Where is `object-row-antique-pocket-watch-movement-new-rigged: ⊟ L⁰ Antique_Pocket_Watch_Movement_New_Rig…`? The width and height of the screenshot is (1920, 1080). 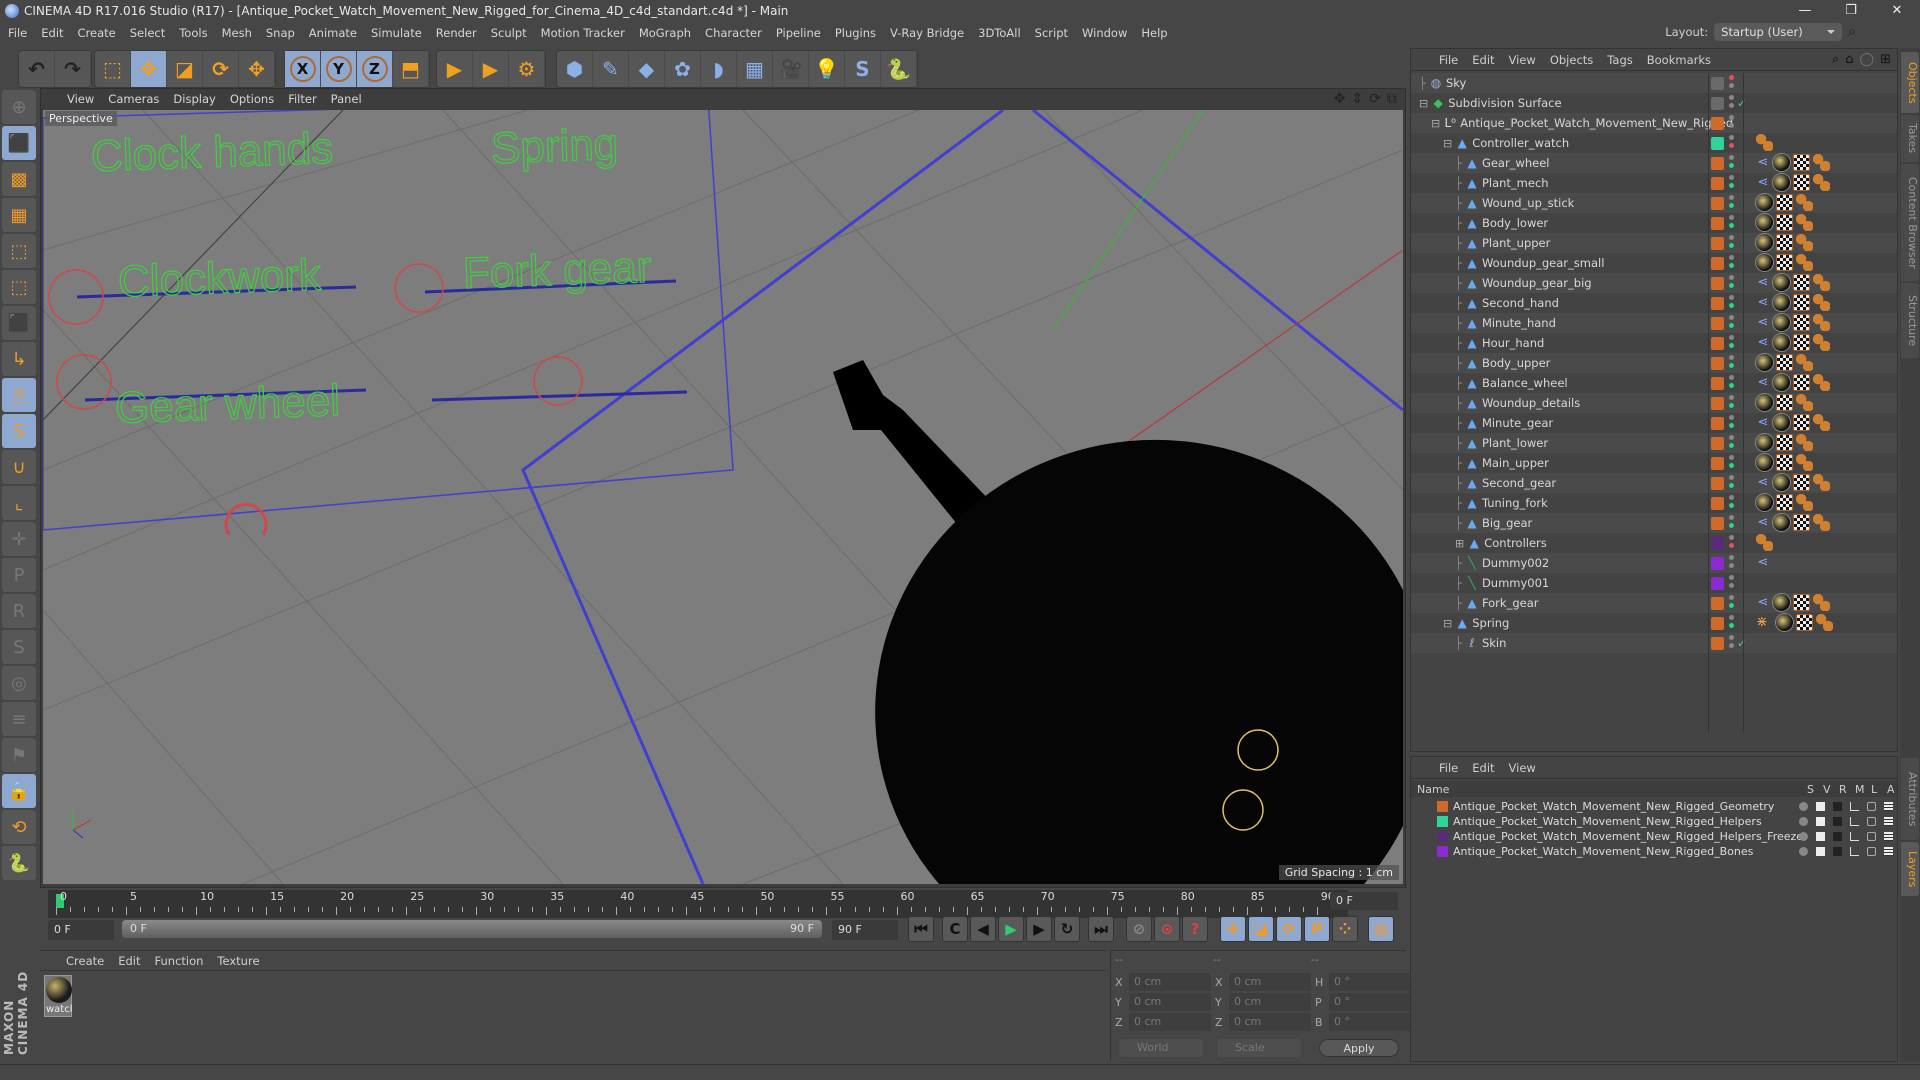 object-row-antique-pocket-watch-movement-new-rigged: ⊟ L⁰ Antique_Pocket_Watch_Movement_New_Rig… is located at coordinates (1654, 123).